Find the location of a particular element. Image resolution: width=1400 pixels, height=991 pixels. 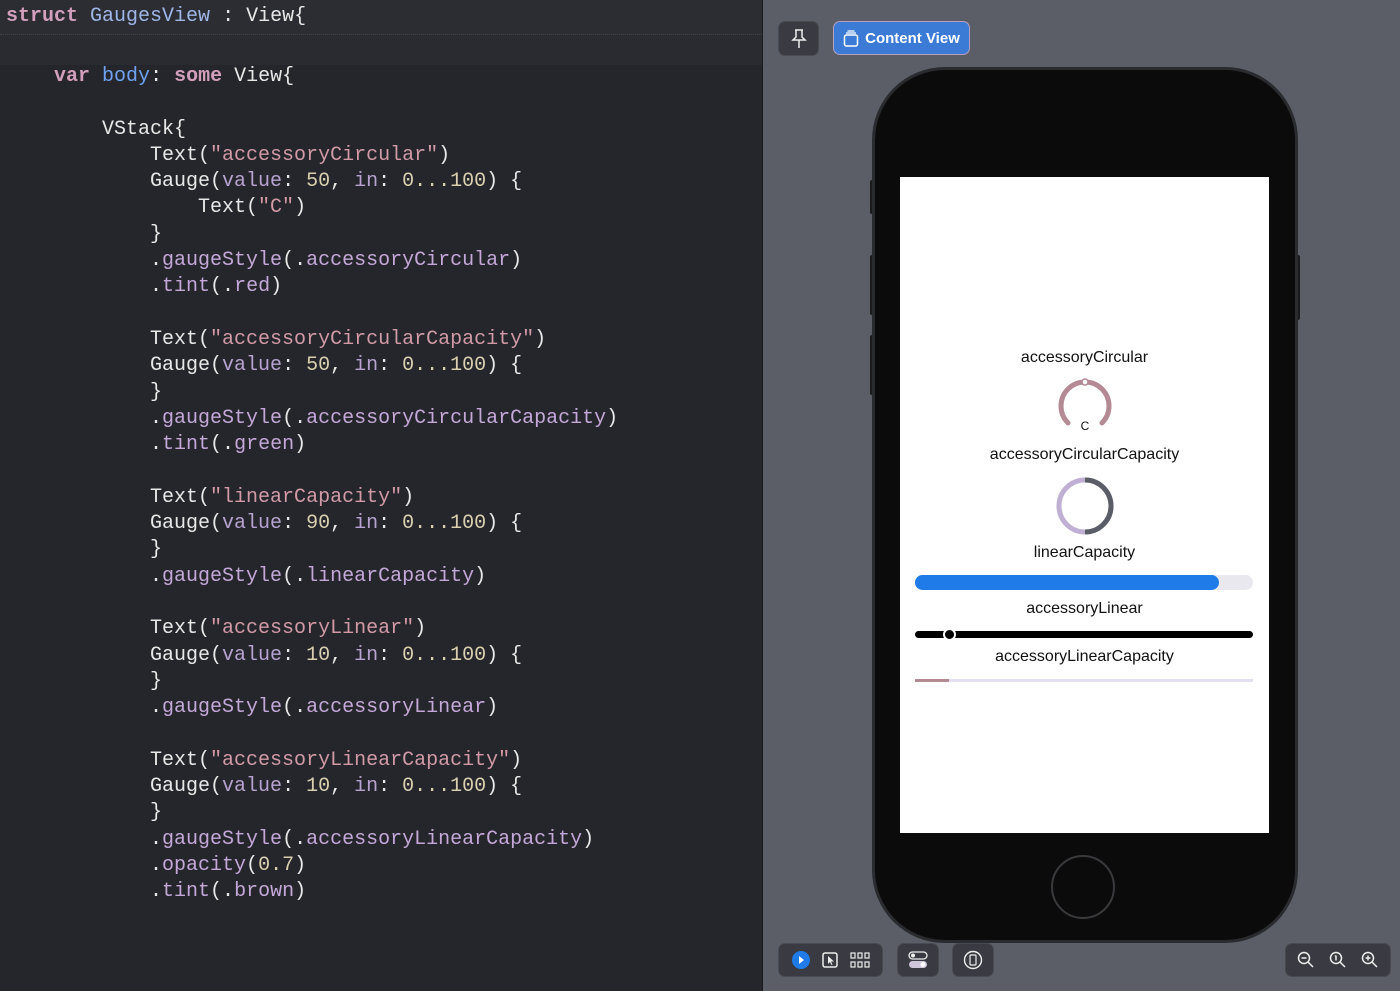

pin-preview-button is located at coordinates (798, 38).